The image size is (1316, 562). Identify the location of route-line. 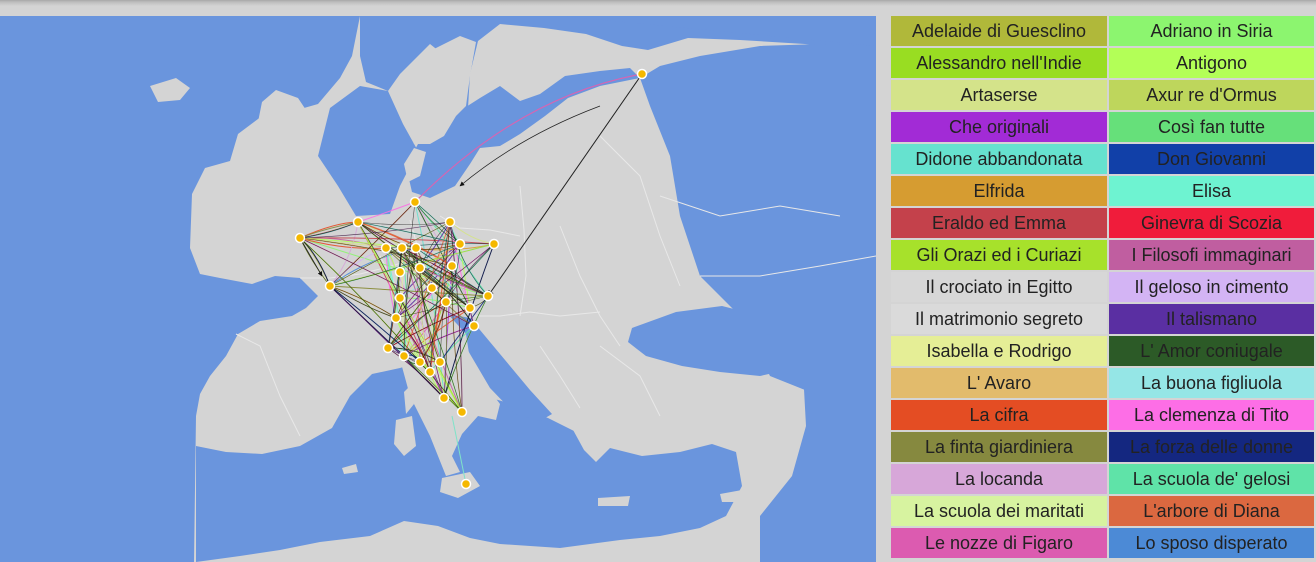
(329, 230).